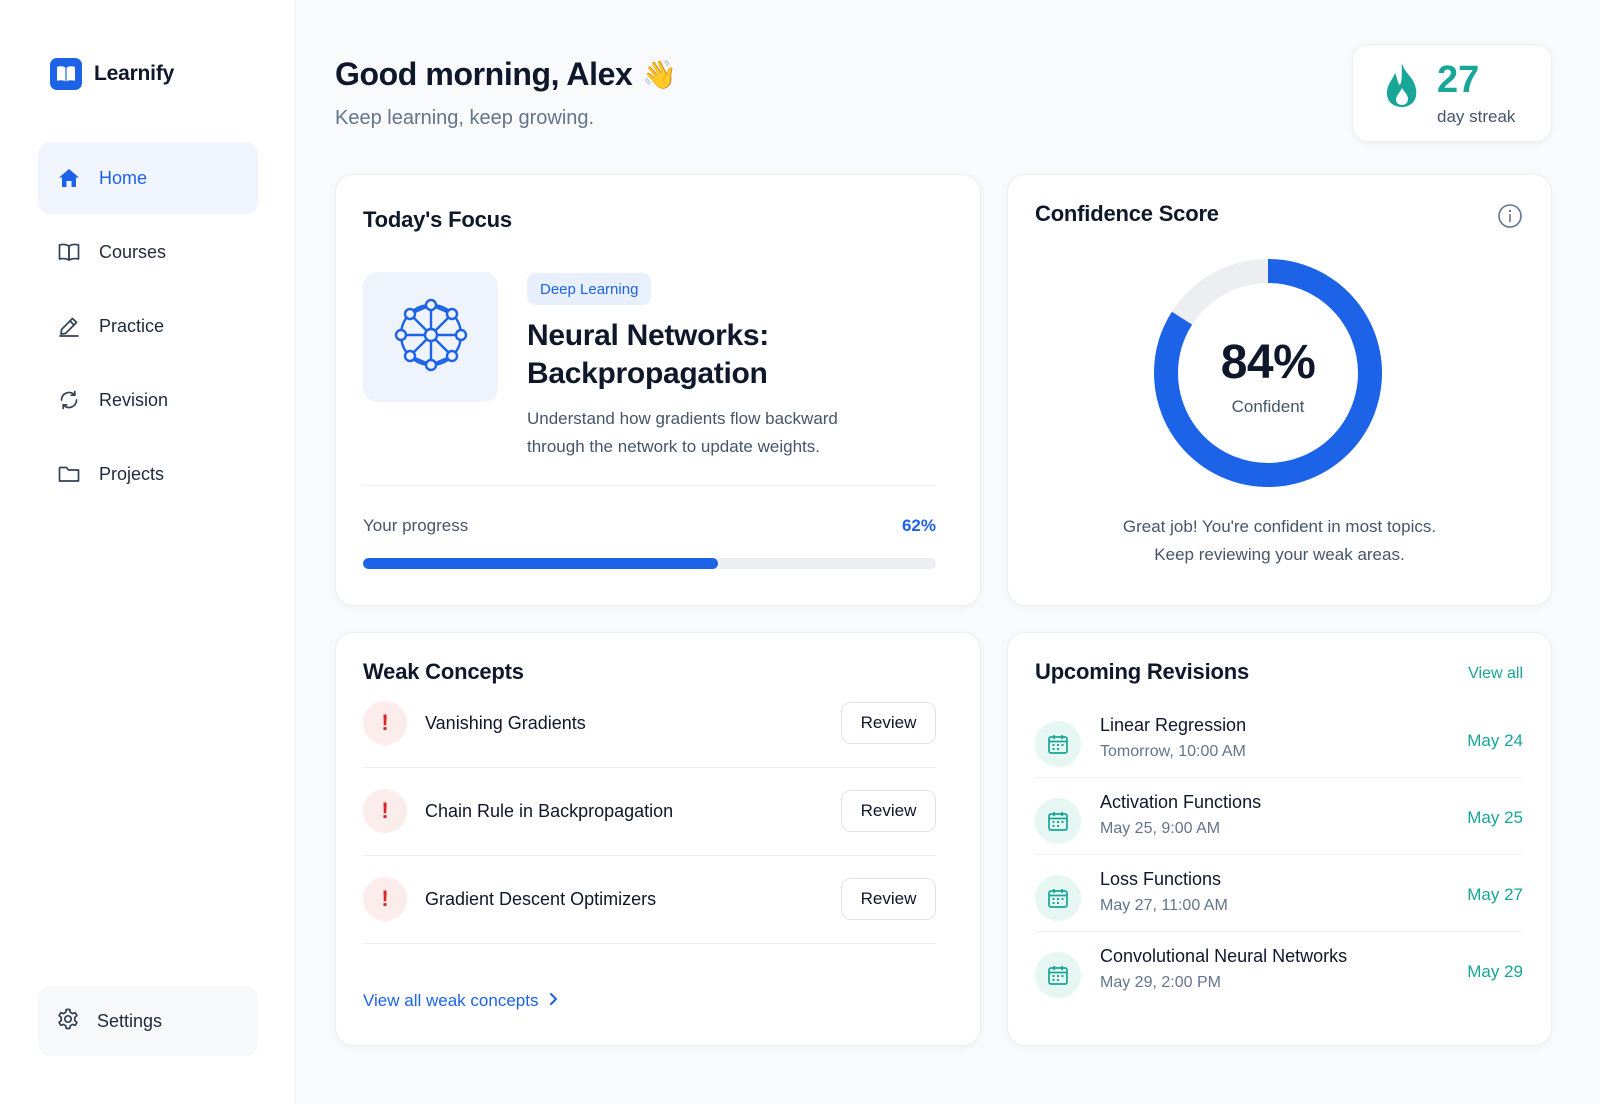 The width and height of the screenshot is (1600, 1104). What do you see at coordinates (130, 1020) in the screenshot?
I see `settings-label: Settings` at bounding box center [130, 1020].